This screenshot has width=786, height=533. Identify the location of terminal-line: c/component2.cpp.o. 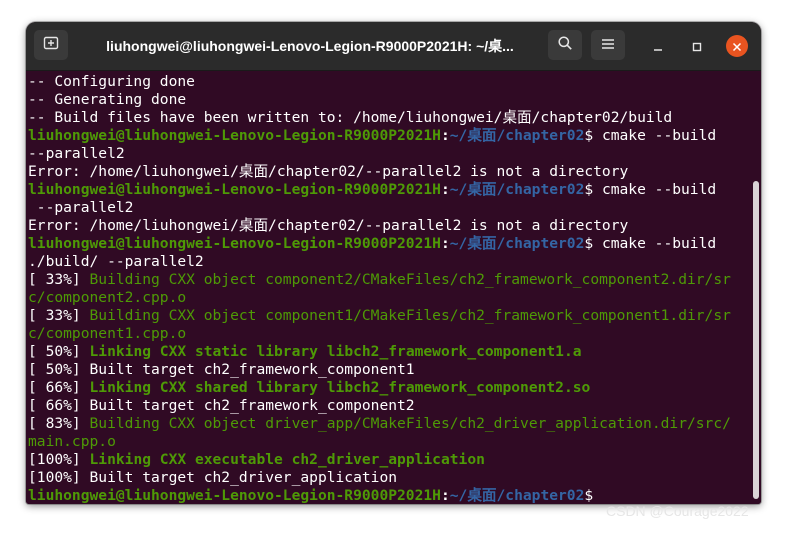
(388, 298).